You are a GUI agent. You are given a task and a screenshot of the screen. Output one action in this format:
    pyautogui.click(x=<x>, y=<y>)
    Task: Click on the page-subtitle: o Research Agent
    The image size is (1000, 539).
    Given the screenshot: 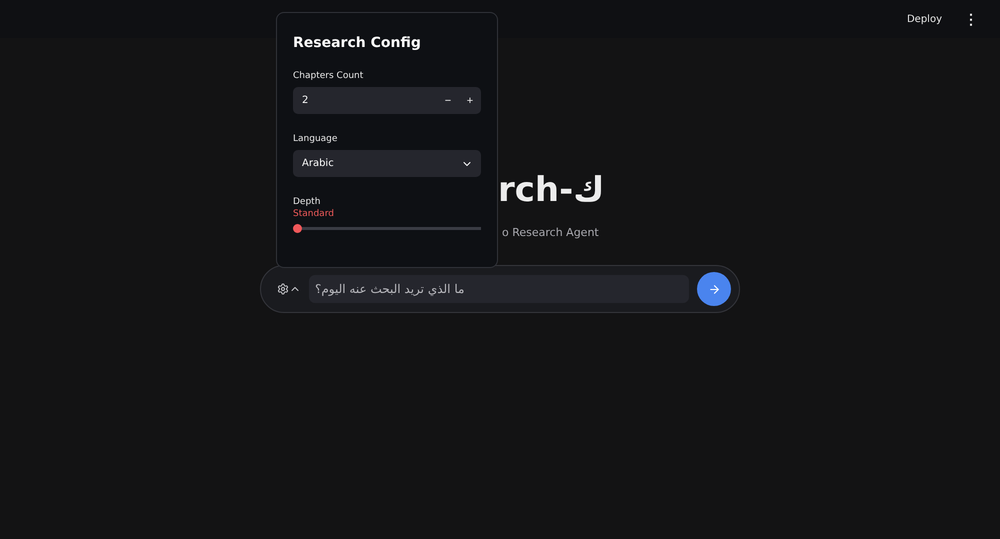 What is the action you would take?
    pyautogui.click(x=550, y=232)
    